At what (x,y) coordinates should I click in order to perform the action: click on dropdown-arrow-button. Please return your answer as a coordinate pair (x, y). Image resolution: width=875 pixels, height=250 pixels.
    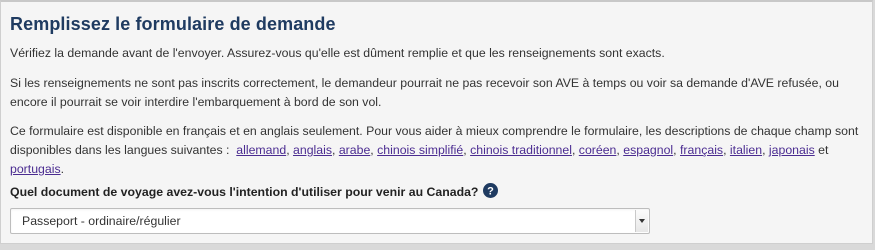
    Looking at the image, I should click on (641, 221).